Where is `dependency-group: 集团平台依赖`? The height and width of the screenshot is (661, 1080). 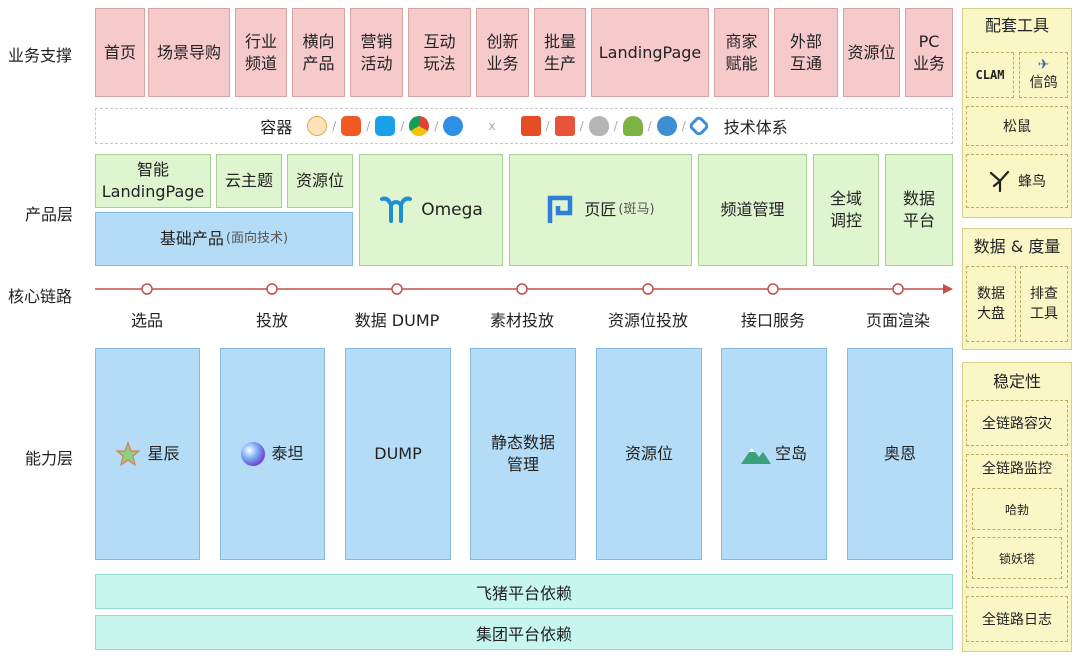
dependency-group: 集团平台依赖 is located at coordinates (524, 632).